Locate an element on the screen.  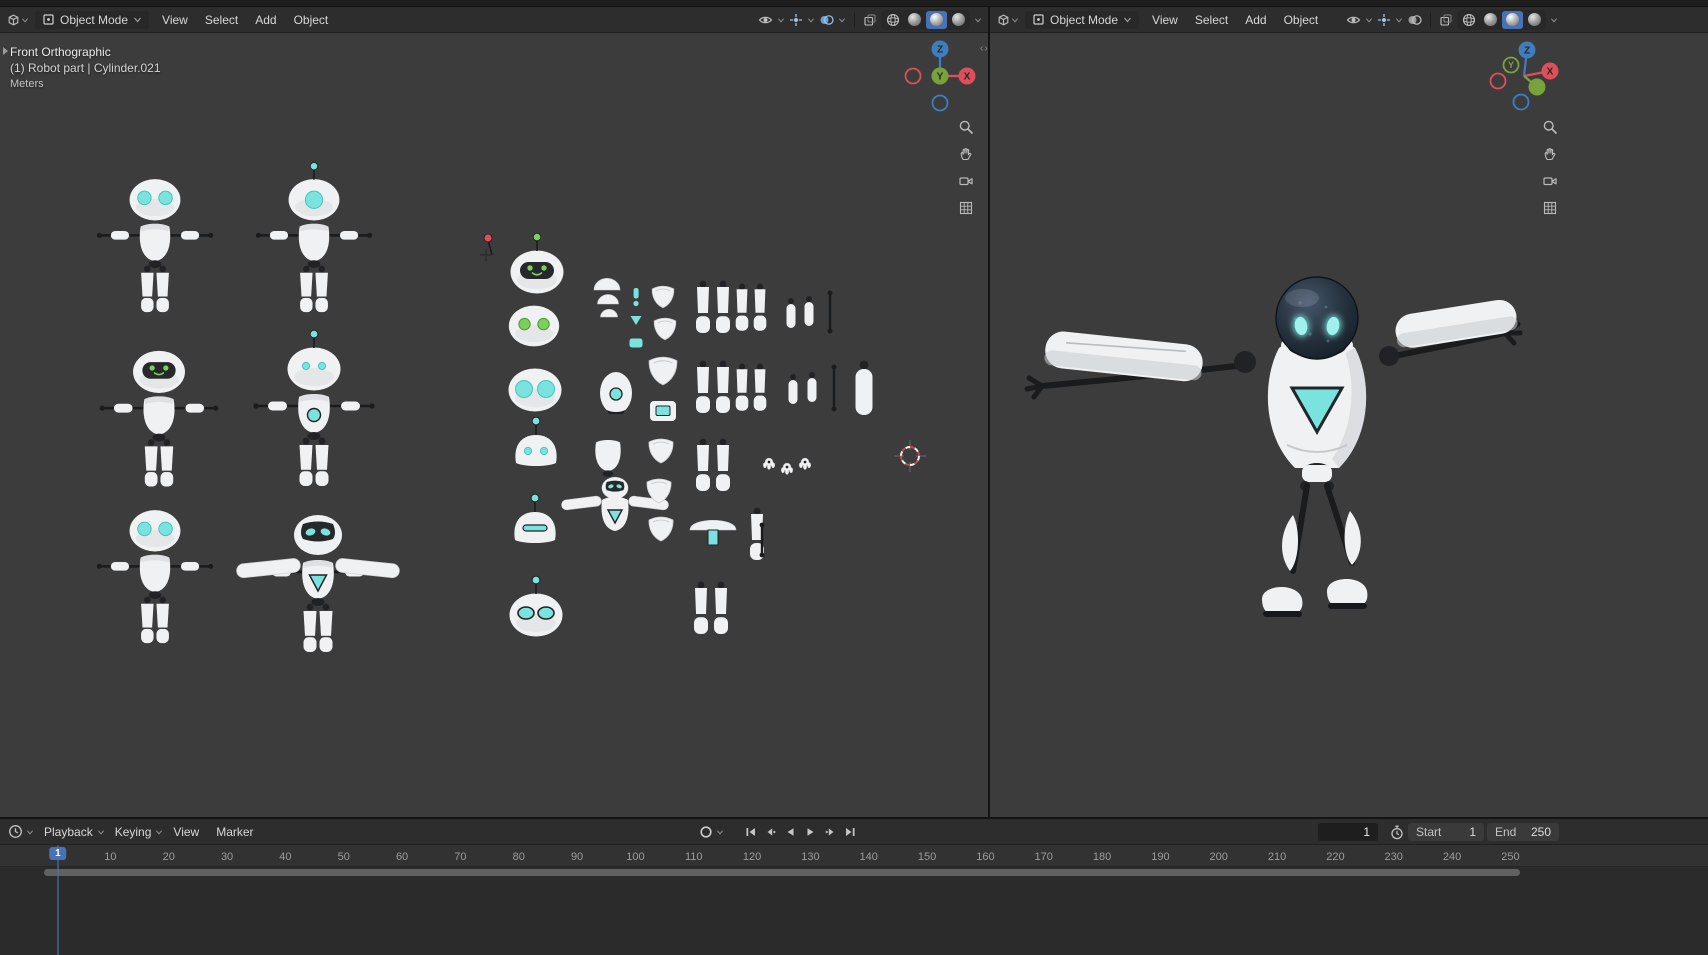
pan-tool-icon is located at coordinates (1550, 154).